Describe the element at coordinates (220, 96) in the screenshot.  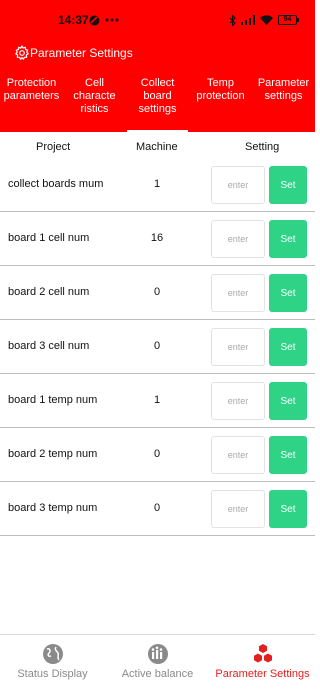
I see `tab-label-line: protection` at that location.